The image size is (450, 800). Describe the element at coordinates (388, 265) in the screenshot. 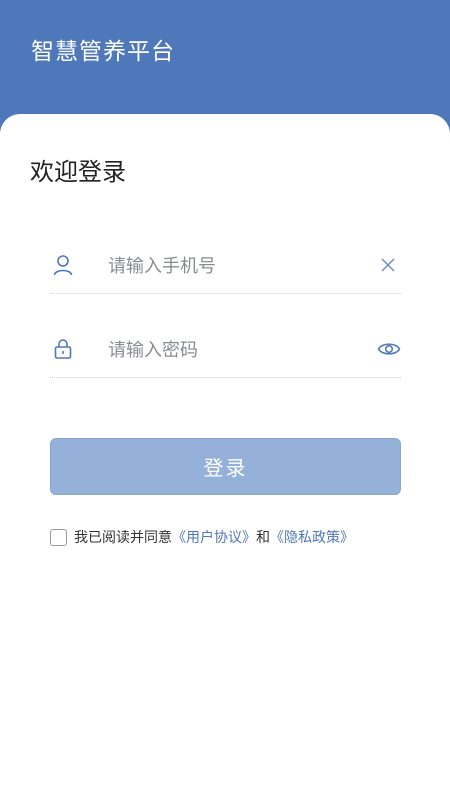

I see `clear-icon` at that location.